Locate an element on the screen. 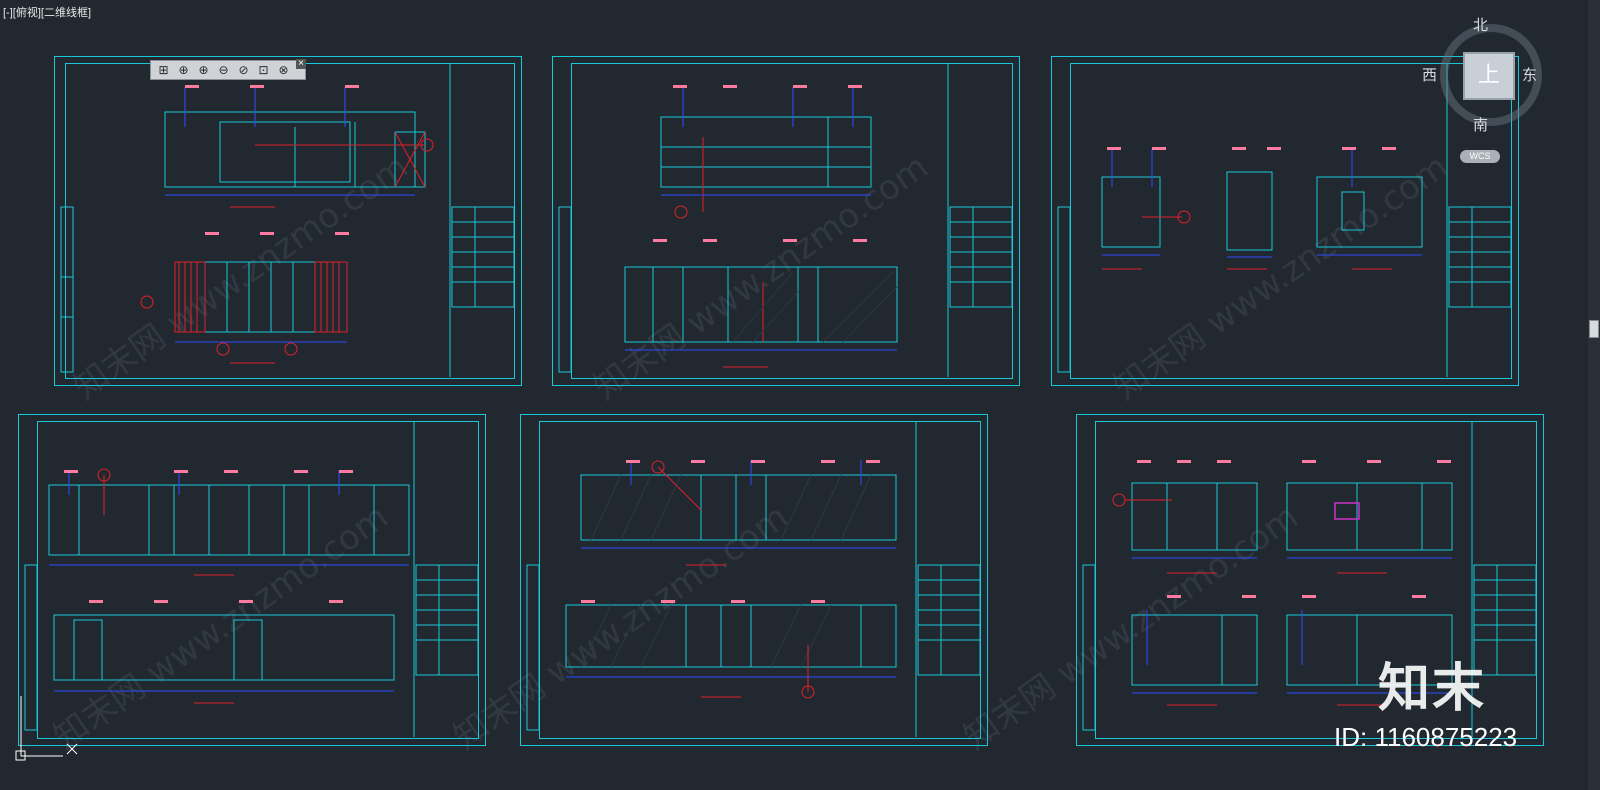 Image resolution: width=1600 pixels, height=790 pixels. zoom-in-icon: ⊕ is located at coordinates (203, 70).